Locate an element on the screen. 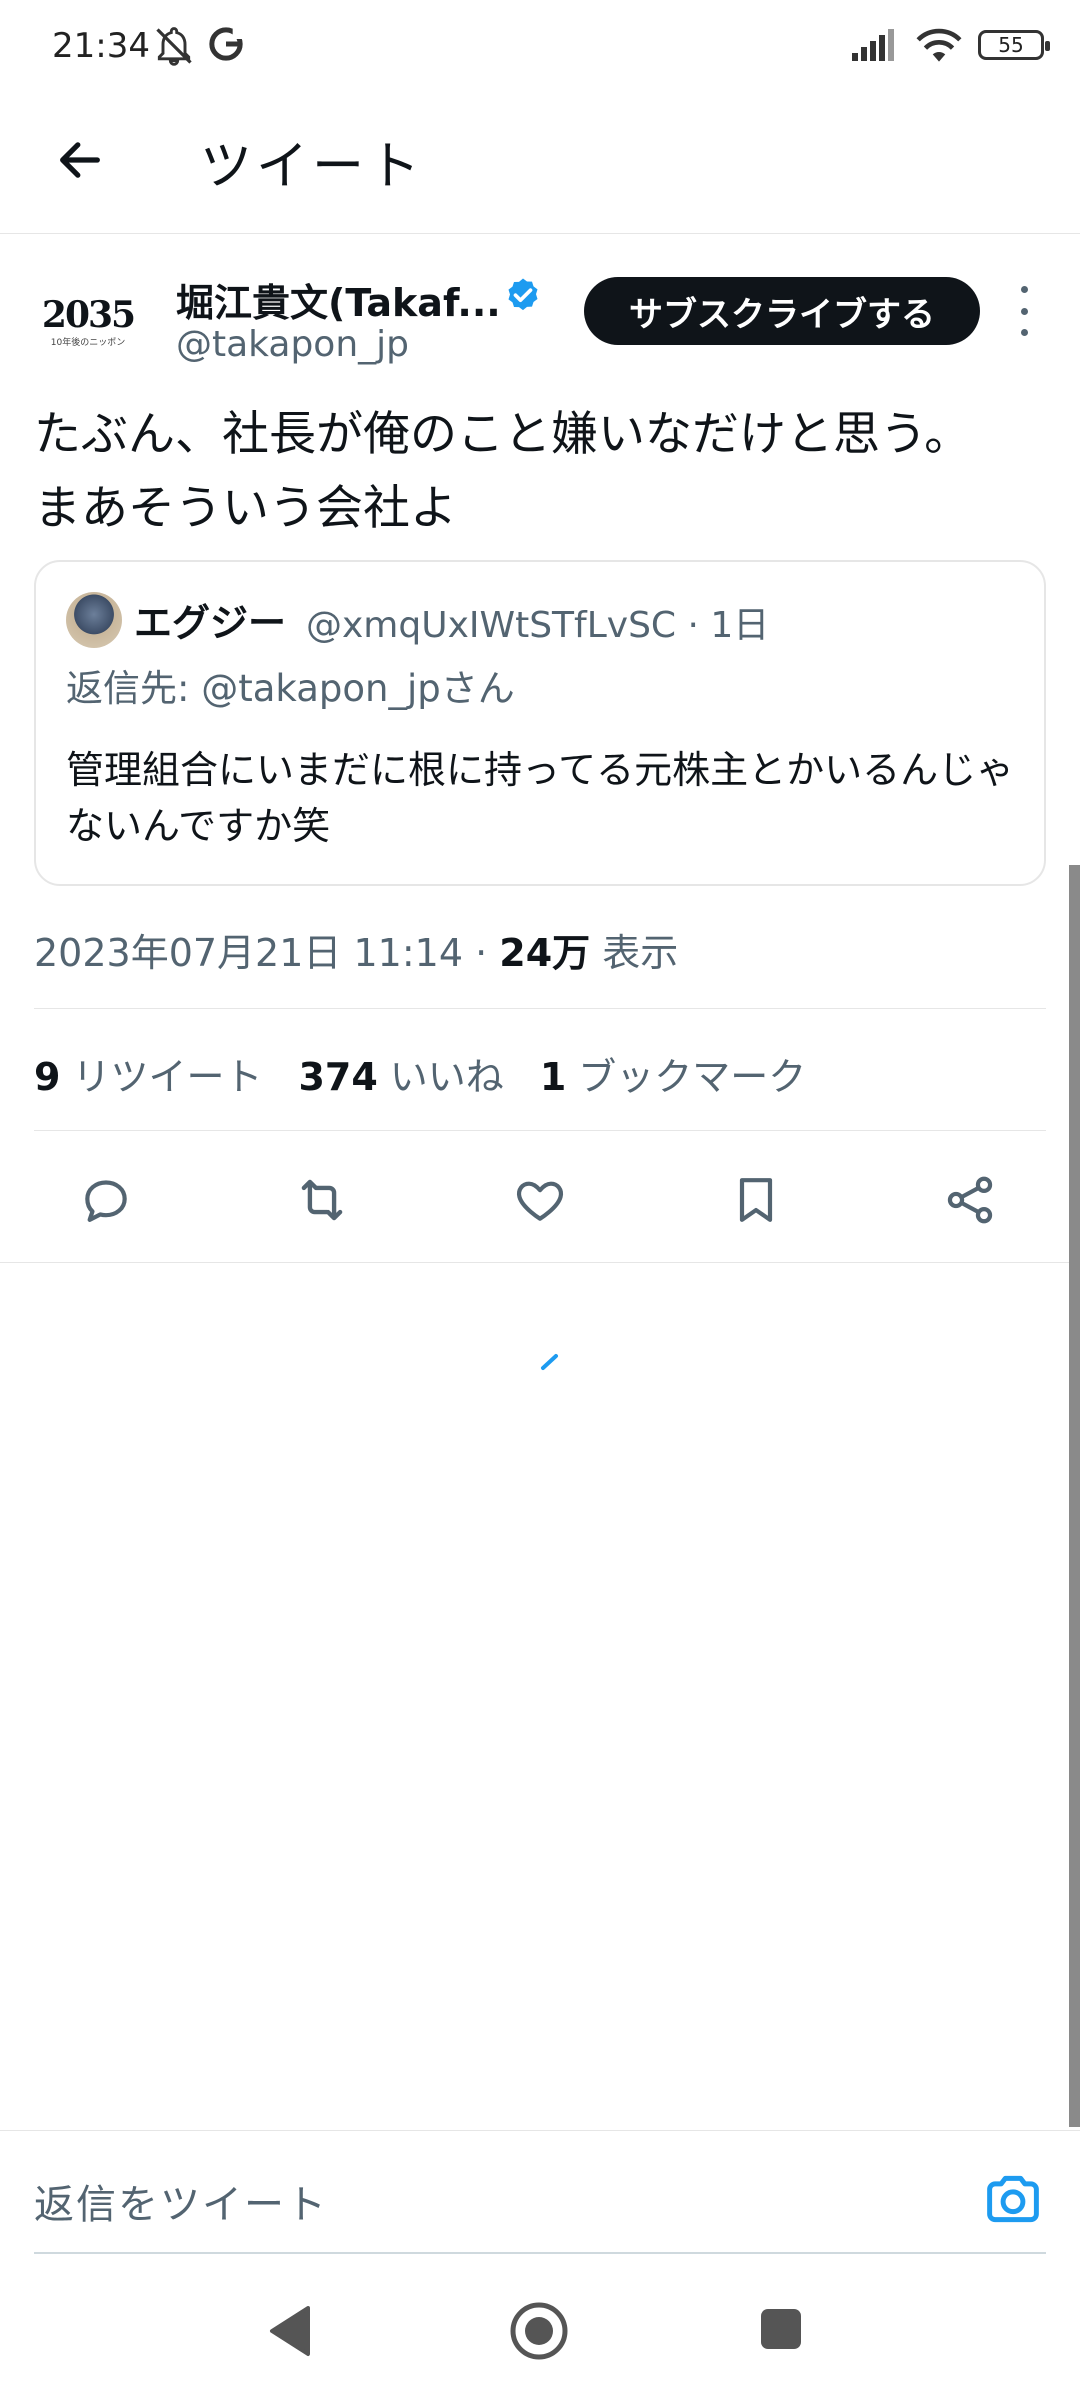  tweet-actions is located at coordinates (540, 1210).